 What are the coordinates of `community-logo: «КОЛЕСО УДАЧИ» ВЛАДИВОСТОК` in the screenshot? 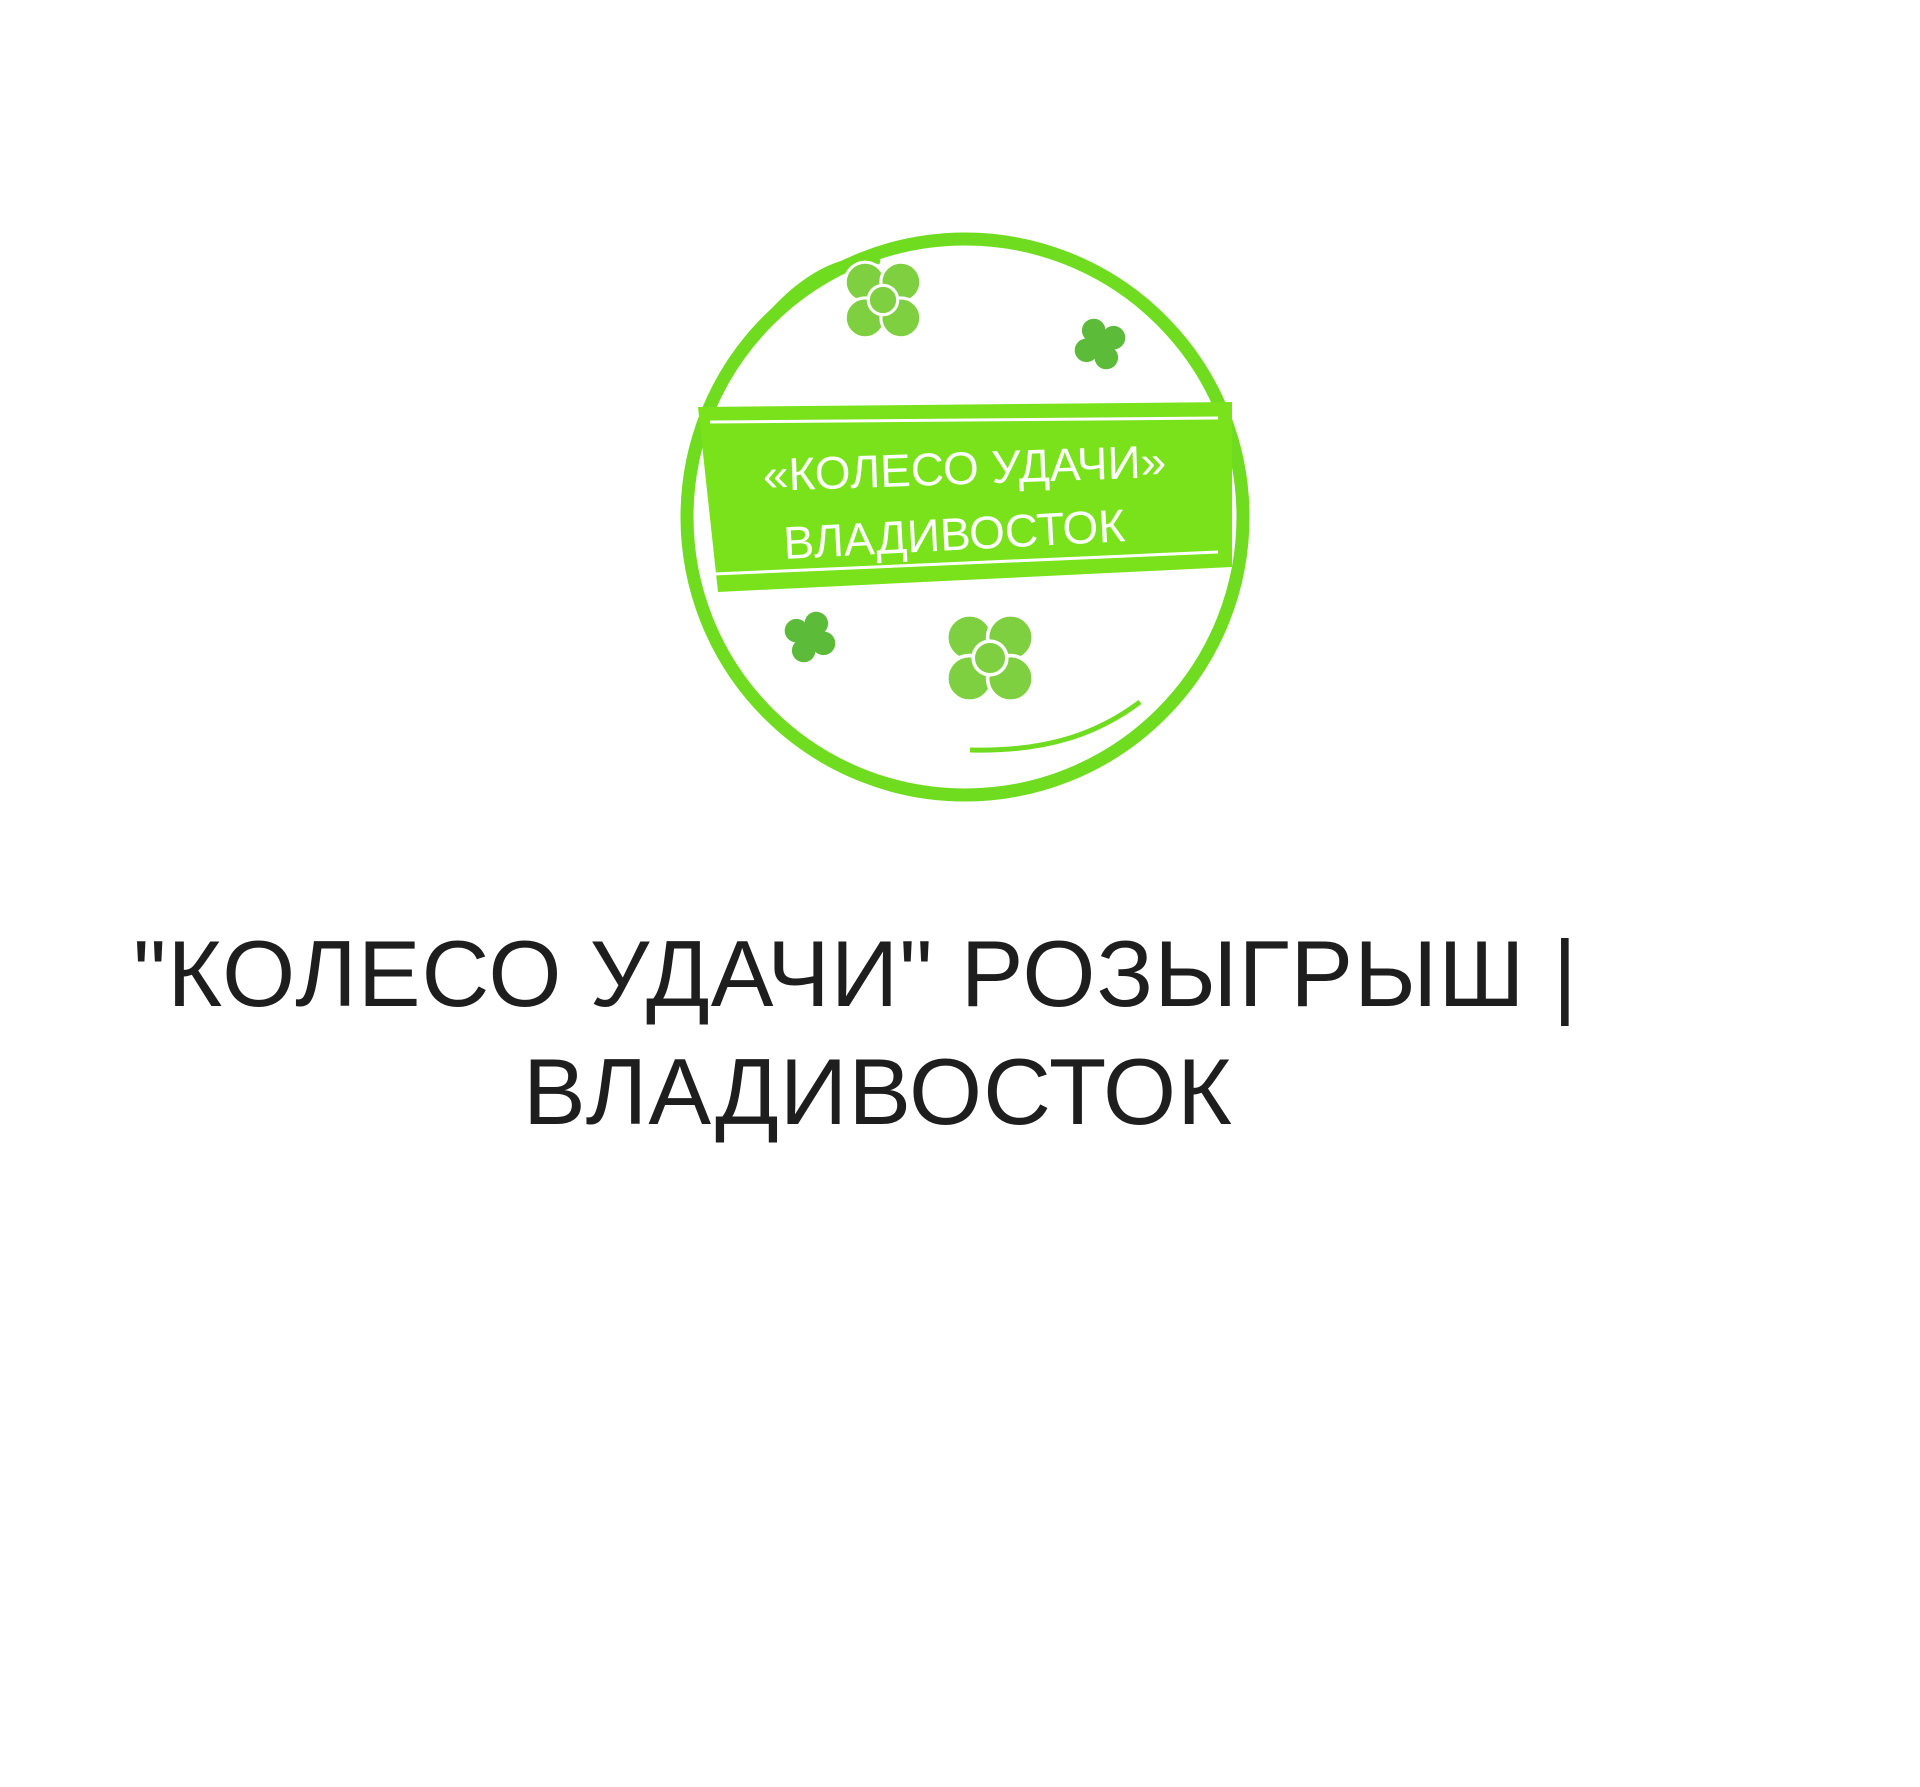 It's located at (965, 517).